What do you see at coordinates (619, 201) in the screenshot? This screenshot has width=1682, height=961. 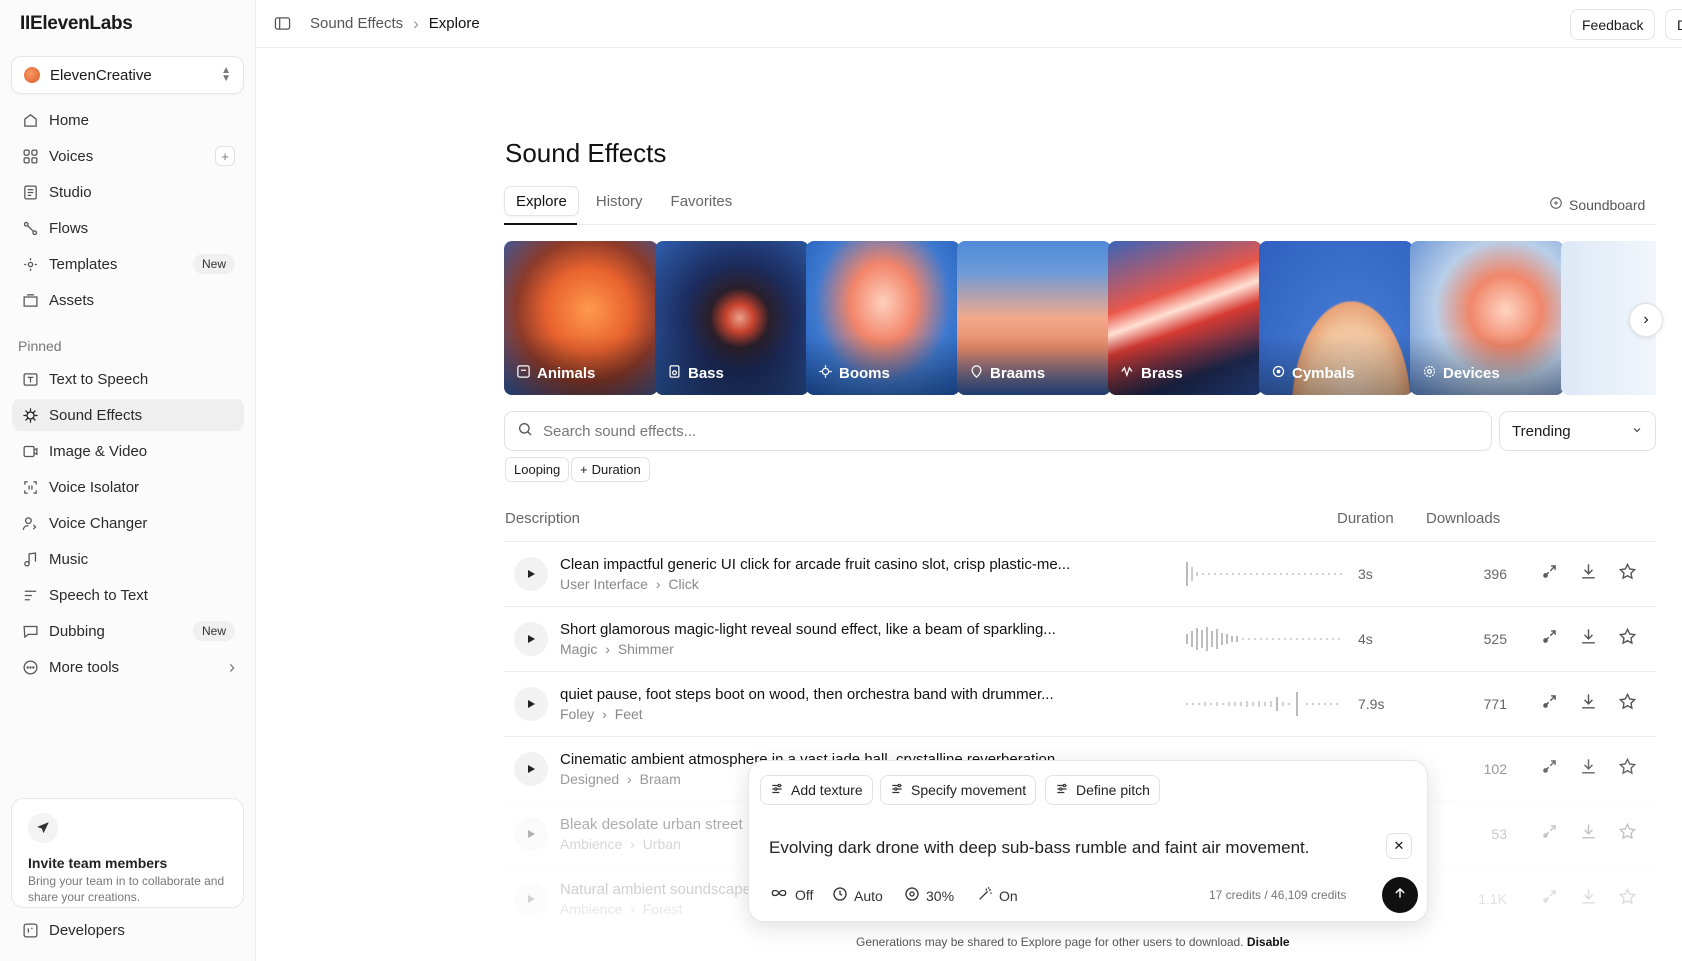 I see `tab-history: History` at bounding box center [619, 201].